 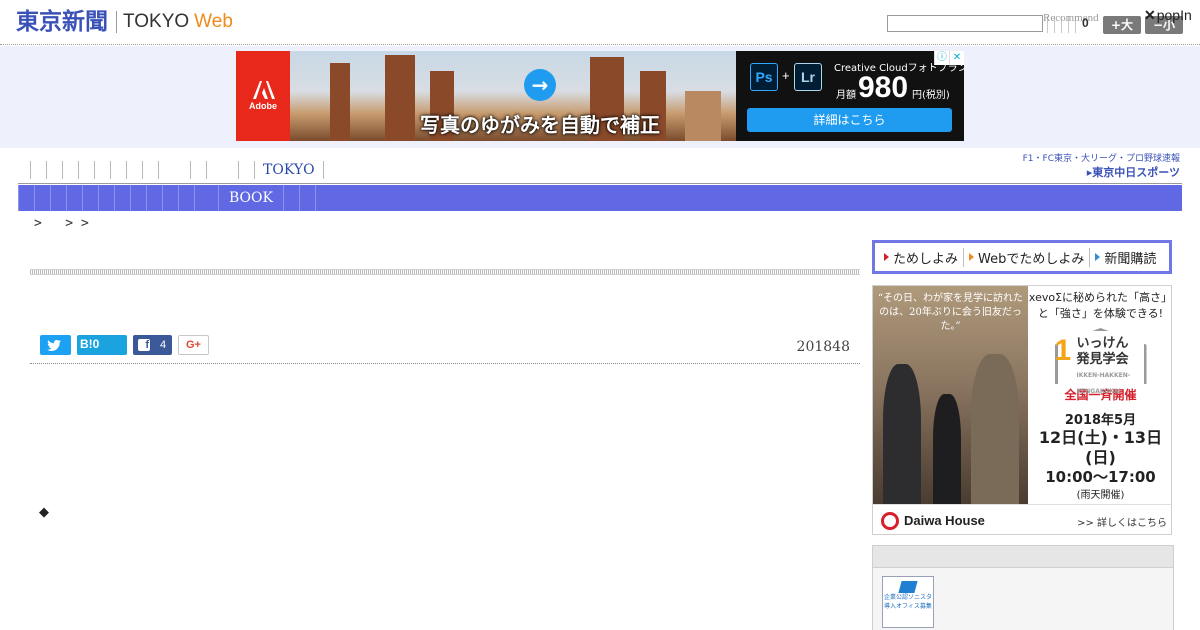 I want to click on search-input, so click(x=965, y=23).